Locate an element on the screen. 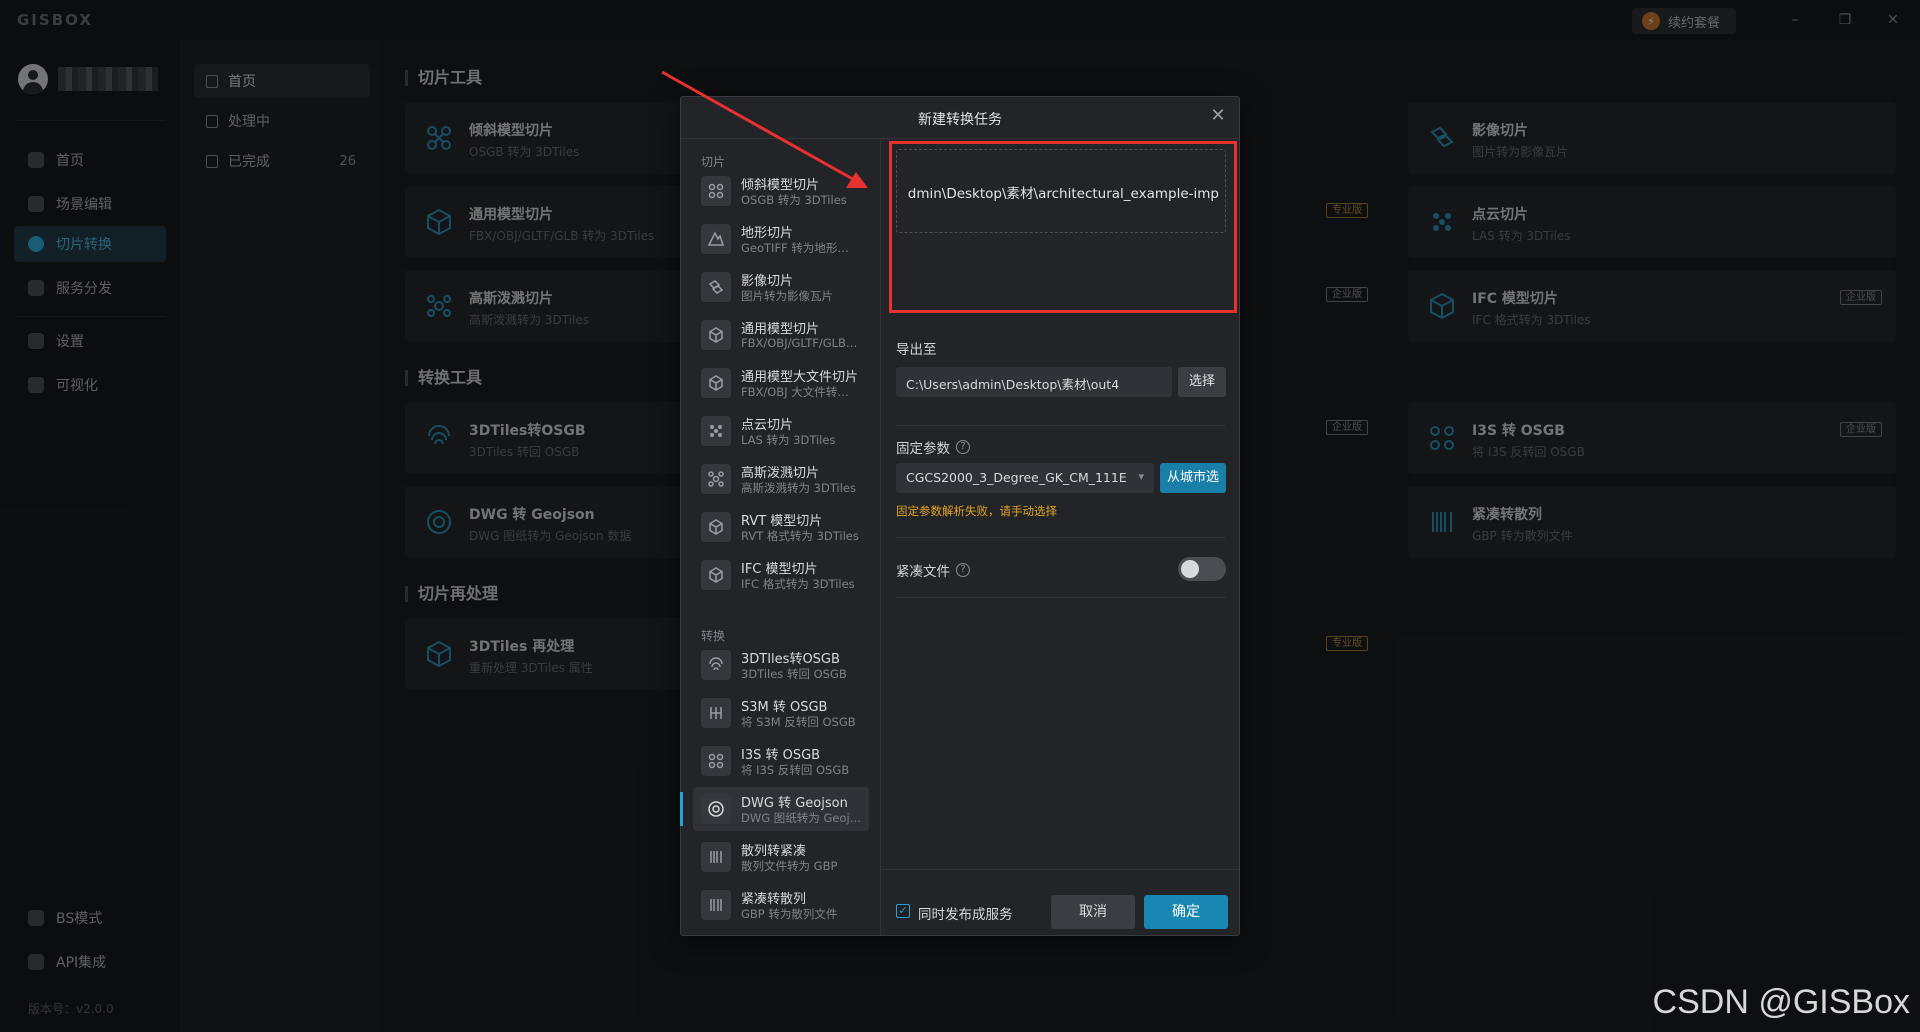  large-model-icon is located at coordinates (716, 383).